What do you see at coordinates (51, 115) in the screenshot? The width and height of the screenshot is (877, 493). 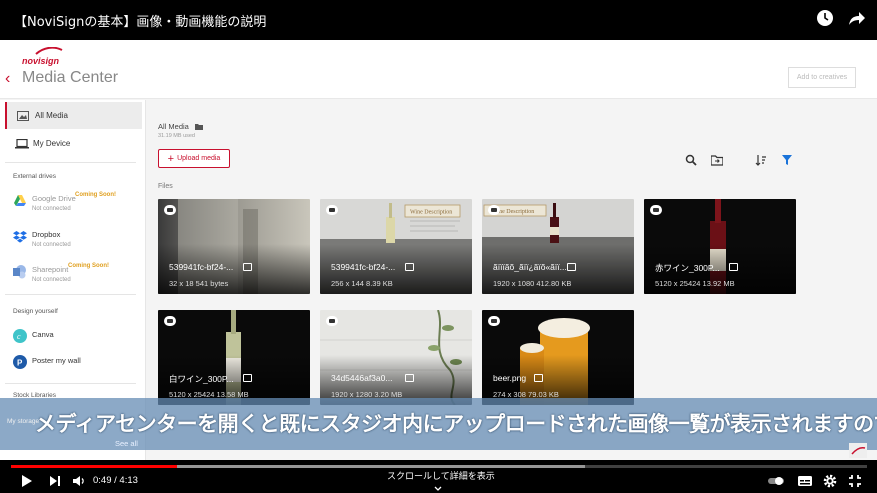 I see `sidebar-item-label: All Media` at bounding box center [51, 115].